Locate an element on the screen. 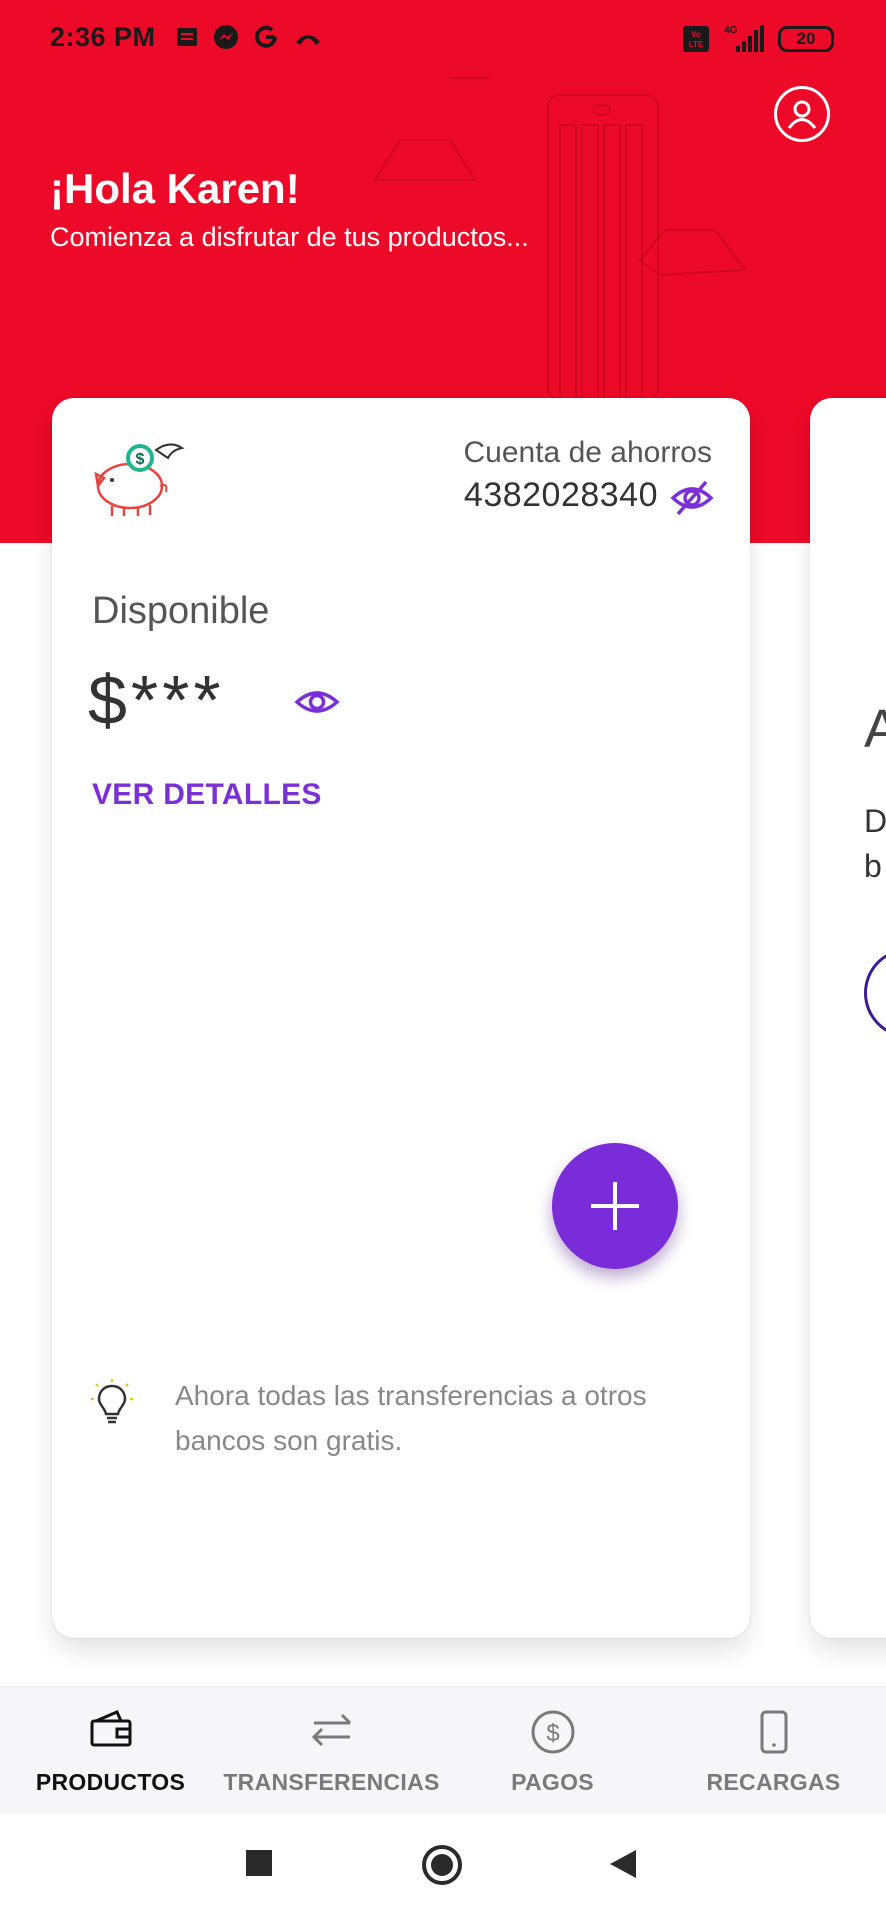 This screenshot has height=1920, width=886. nav-item-recargas: RECARGAS is located at coordinates (773, 1751).